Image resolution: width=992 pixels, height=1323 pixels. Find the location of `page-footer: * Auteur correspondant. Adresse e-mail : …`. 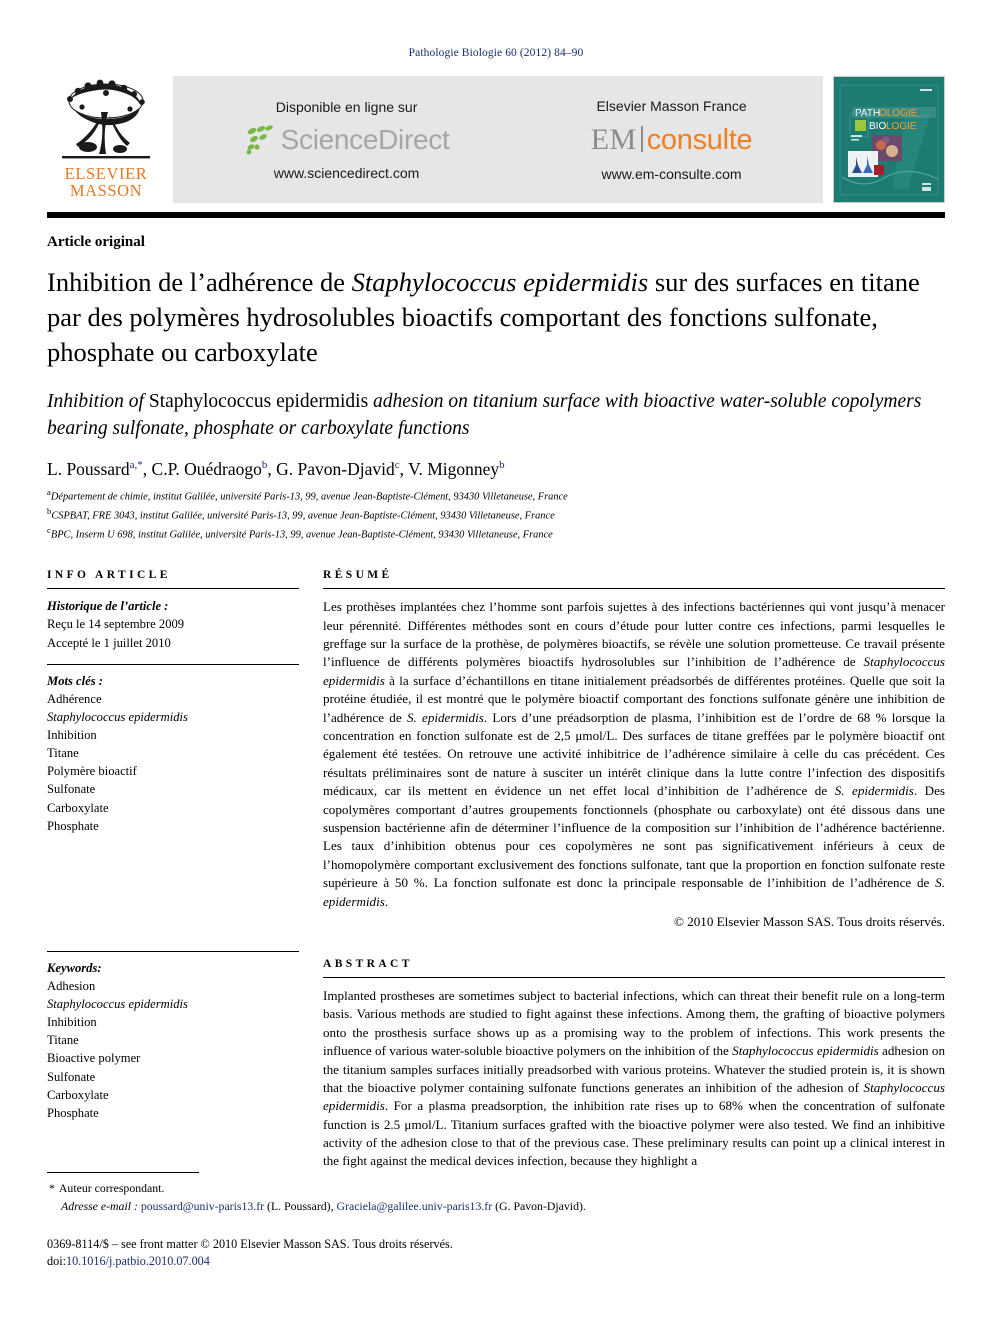

page-footer: * Auteur correspondant. Adresse e-mail : … is located at coordinates (496, 1221).